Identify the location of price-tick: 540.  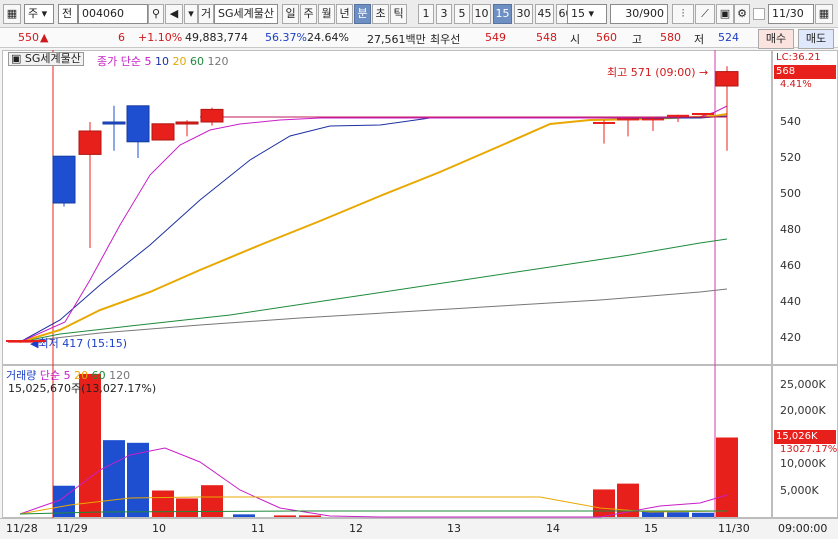
(790, 121).